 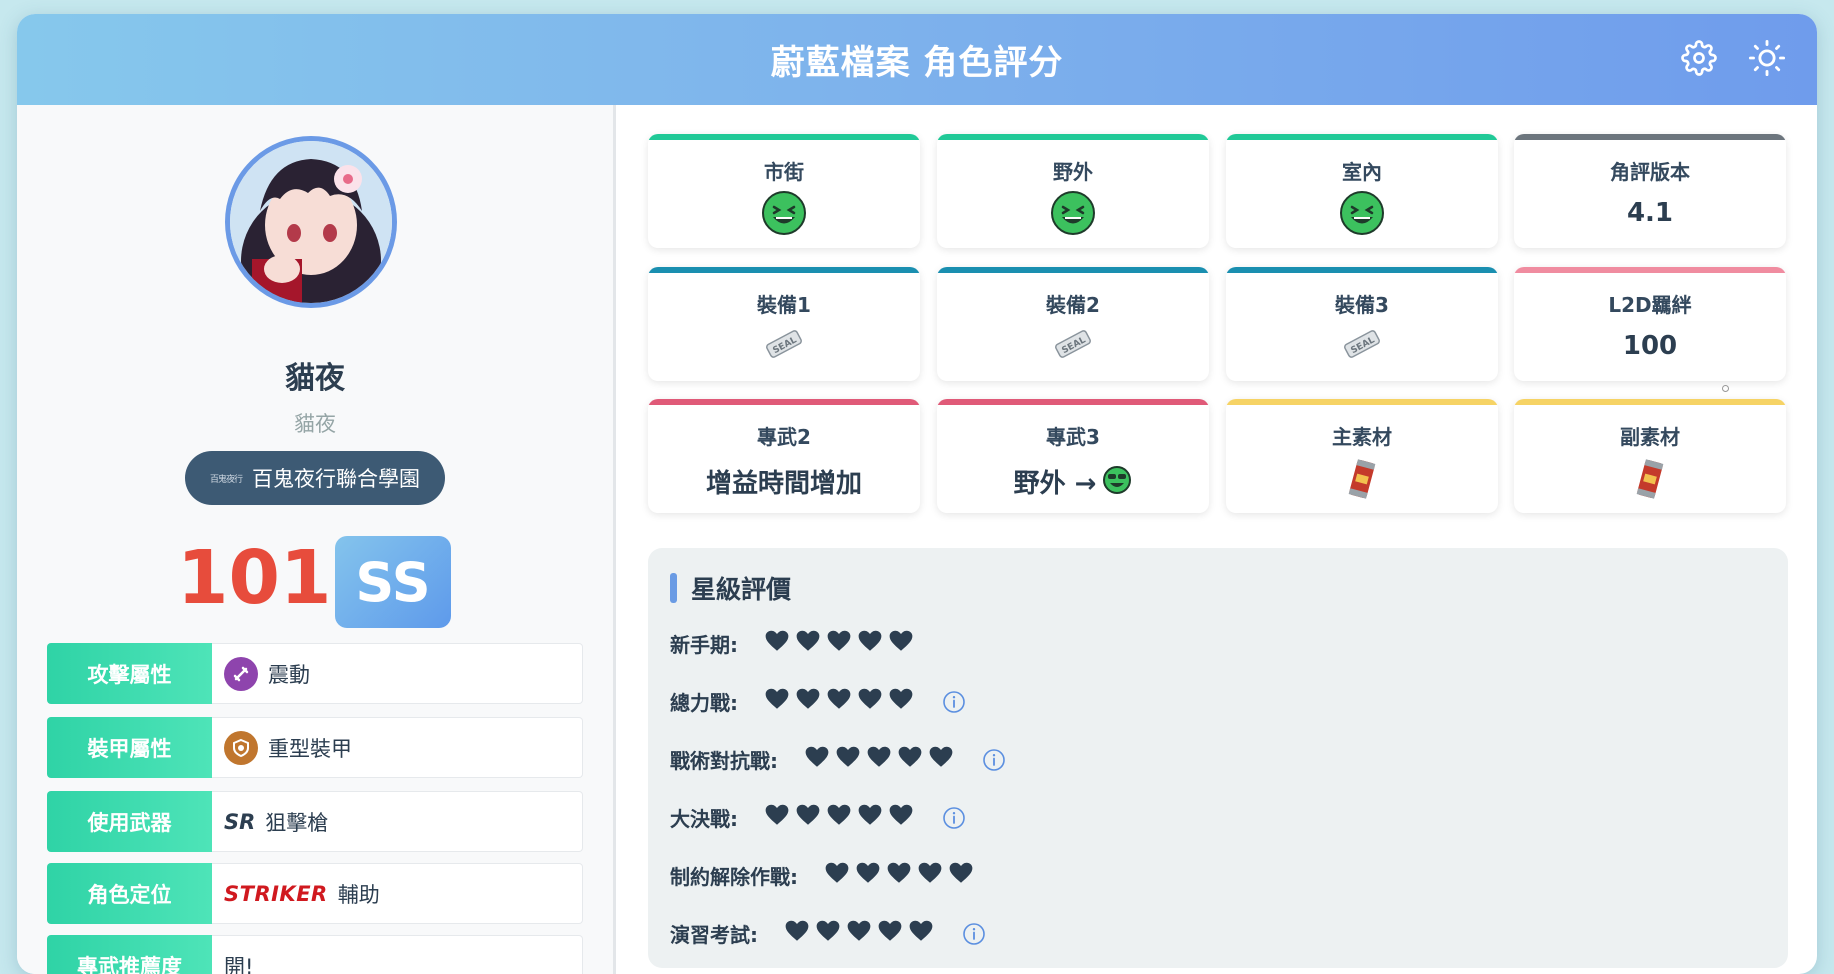 I want to click on title-accent-bar, so click(x=673, y=588).